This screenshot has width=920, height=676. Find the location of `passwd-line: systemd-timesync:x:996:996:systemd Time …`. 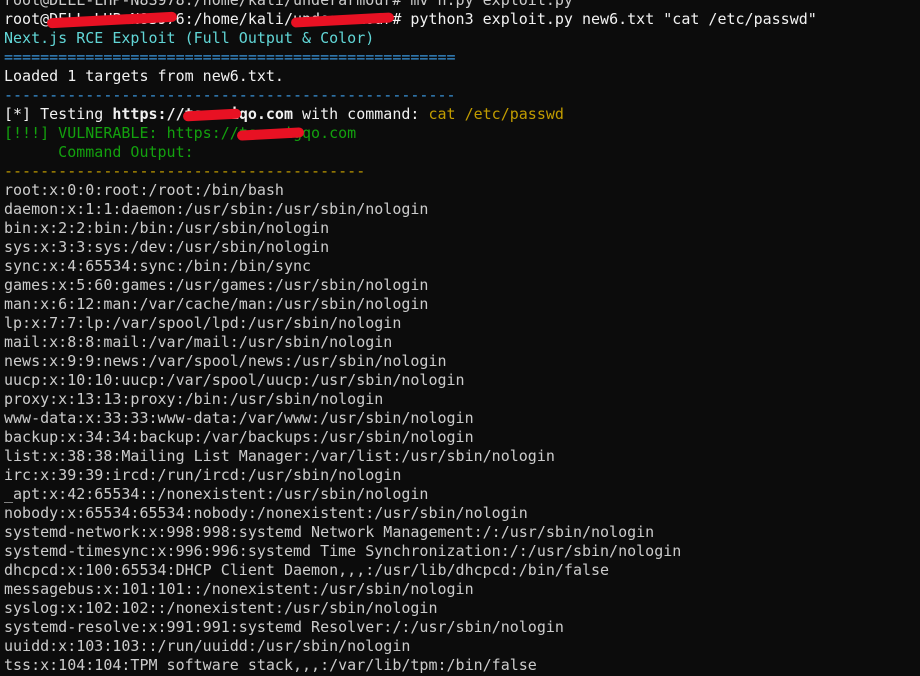

passwd-line: systemd-timesync:x:996:996:systemd Time … is located at coordinates (343, 551).